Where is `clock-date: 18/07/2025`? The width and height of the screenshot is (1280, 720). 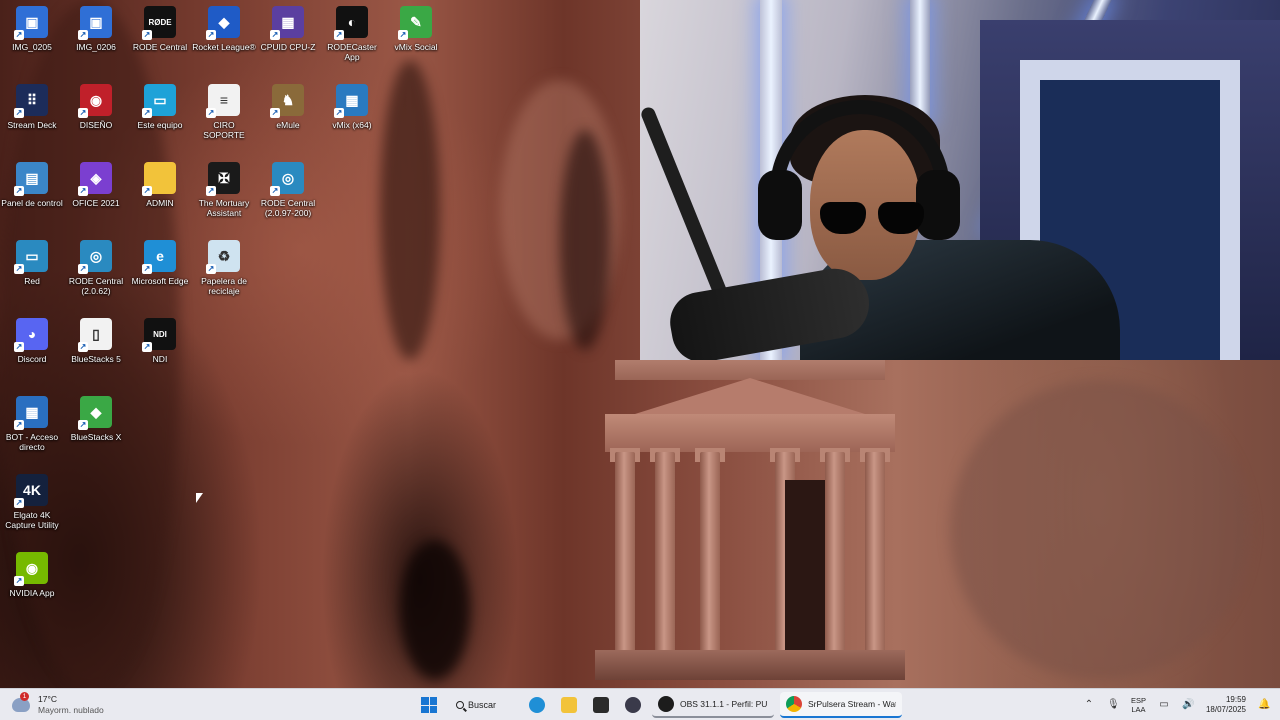 clock-date: 18/07/2025 is located at coordinates (1225, 709).